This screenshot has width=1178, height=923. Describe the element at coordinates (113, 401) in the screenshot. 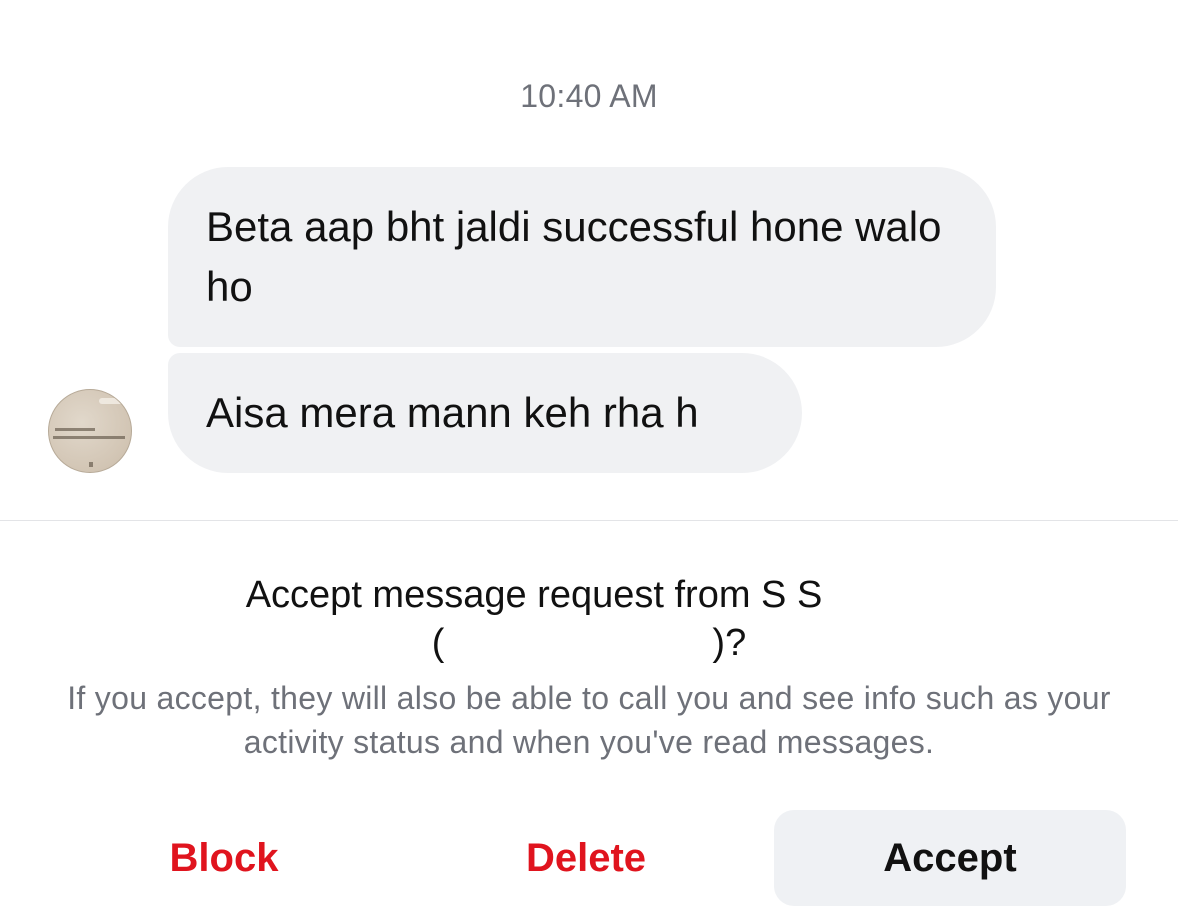

I see `avatar-highlight` at that location.